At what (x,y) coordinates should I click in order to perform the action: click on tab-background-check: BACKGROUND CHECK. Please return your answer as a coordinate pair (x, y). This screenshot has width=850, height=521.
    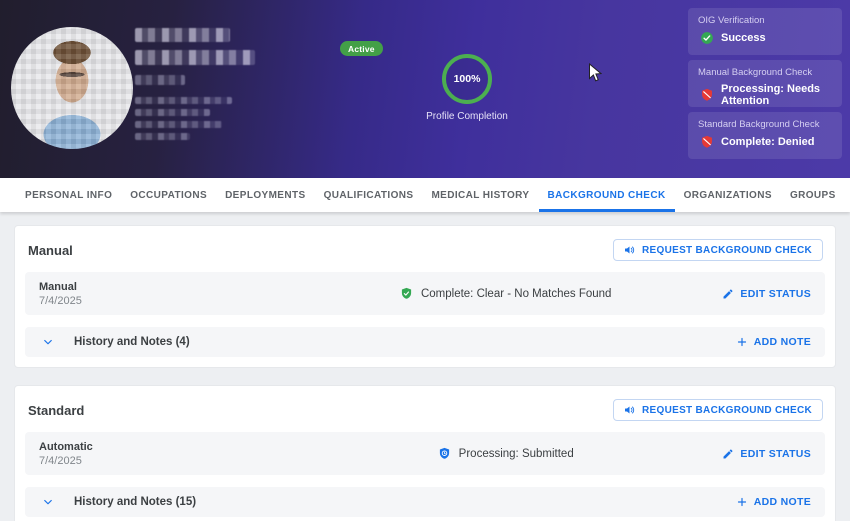
    Looking at the image, I should click on (607, 195).